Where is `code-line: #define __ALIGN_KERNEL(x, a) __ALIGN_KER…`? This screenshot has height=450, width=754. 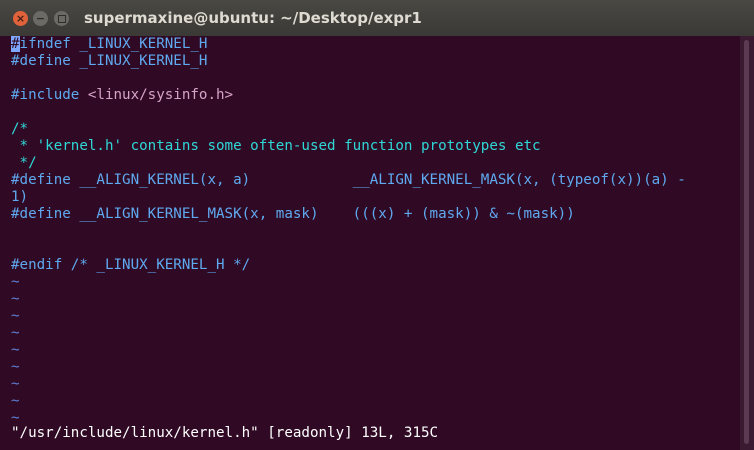 code-line: #define __ALIGN_KERNEL(x, a) __ALIGN_KER… is located at coordinates (348, 180).